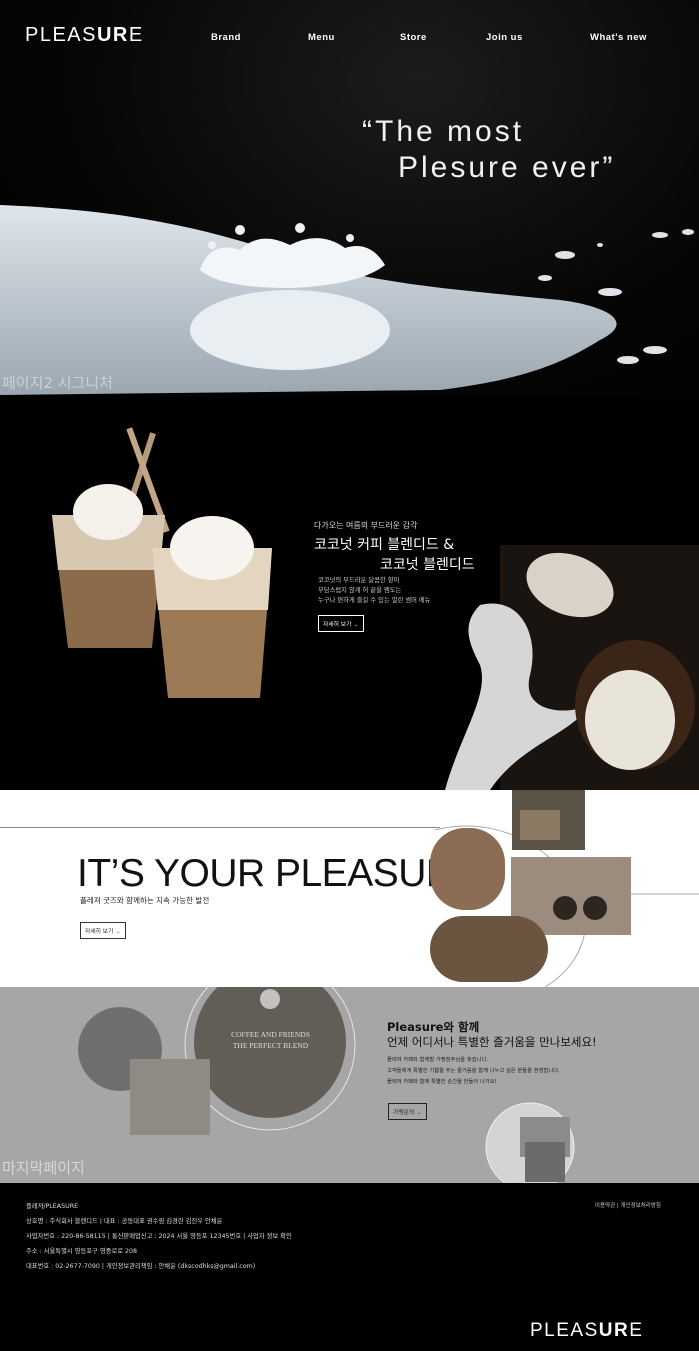 Image resolution: width=699 pixels, height=1351 pixels. Describe the element at coordinates (374, 600) in the screenshot. I see `signature-desc-line: 누구나 편하게 즐길 수 있는 얼린 썸머 메뉴` at that location.